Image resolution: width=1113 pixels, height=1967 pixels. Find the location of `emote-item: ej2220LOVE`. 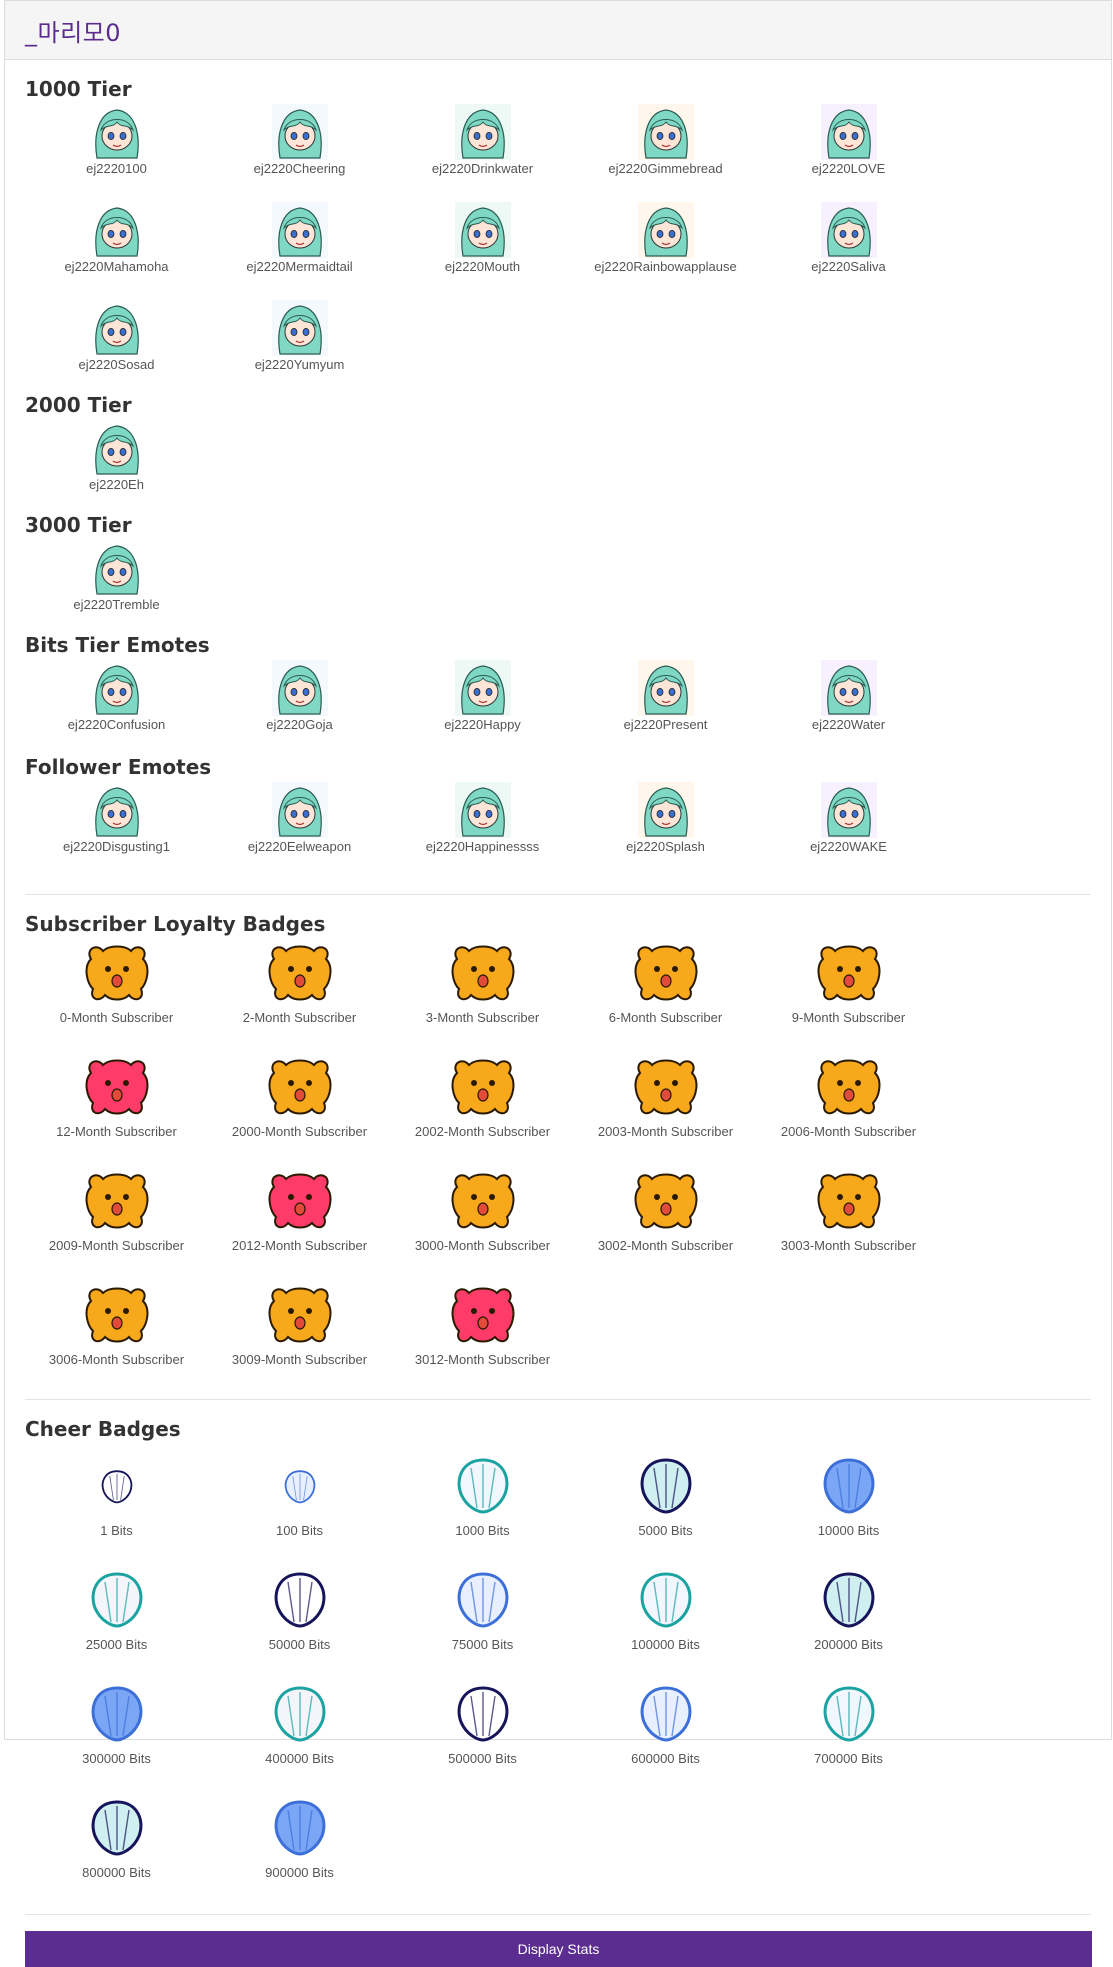

emote-item: ej2220LOVE is located at coordinates (848, 153).